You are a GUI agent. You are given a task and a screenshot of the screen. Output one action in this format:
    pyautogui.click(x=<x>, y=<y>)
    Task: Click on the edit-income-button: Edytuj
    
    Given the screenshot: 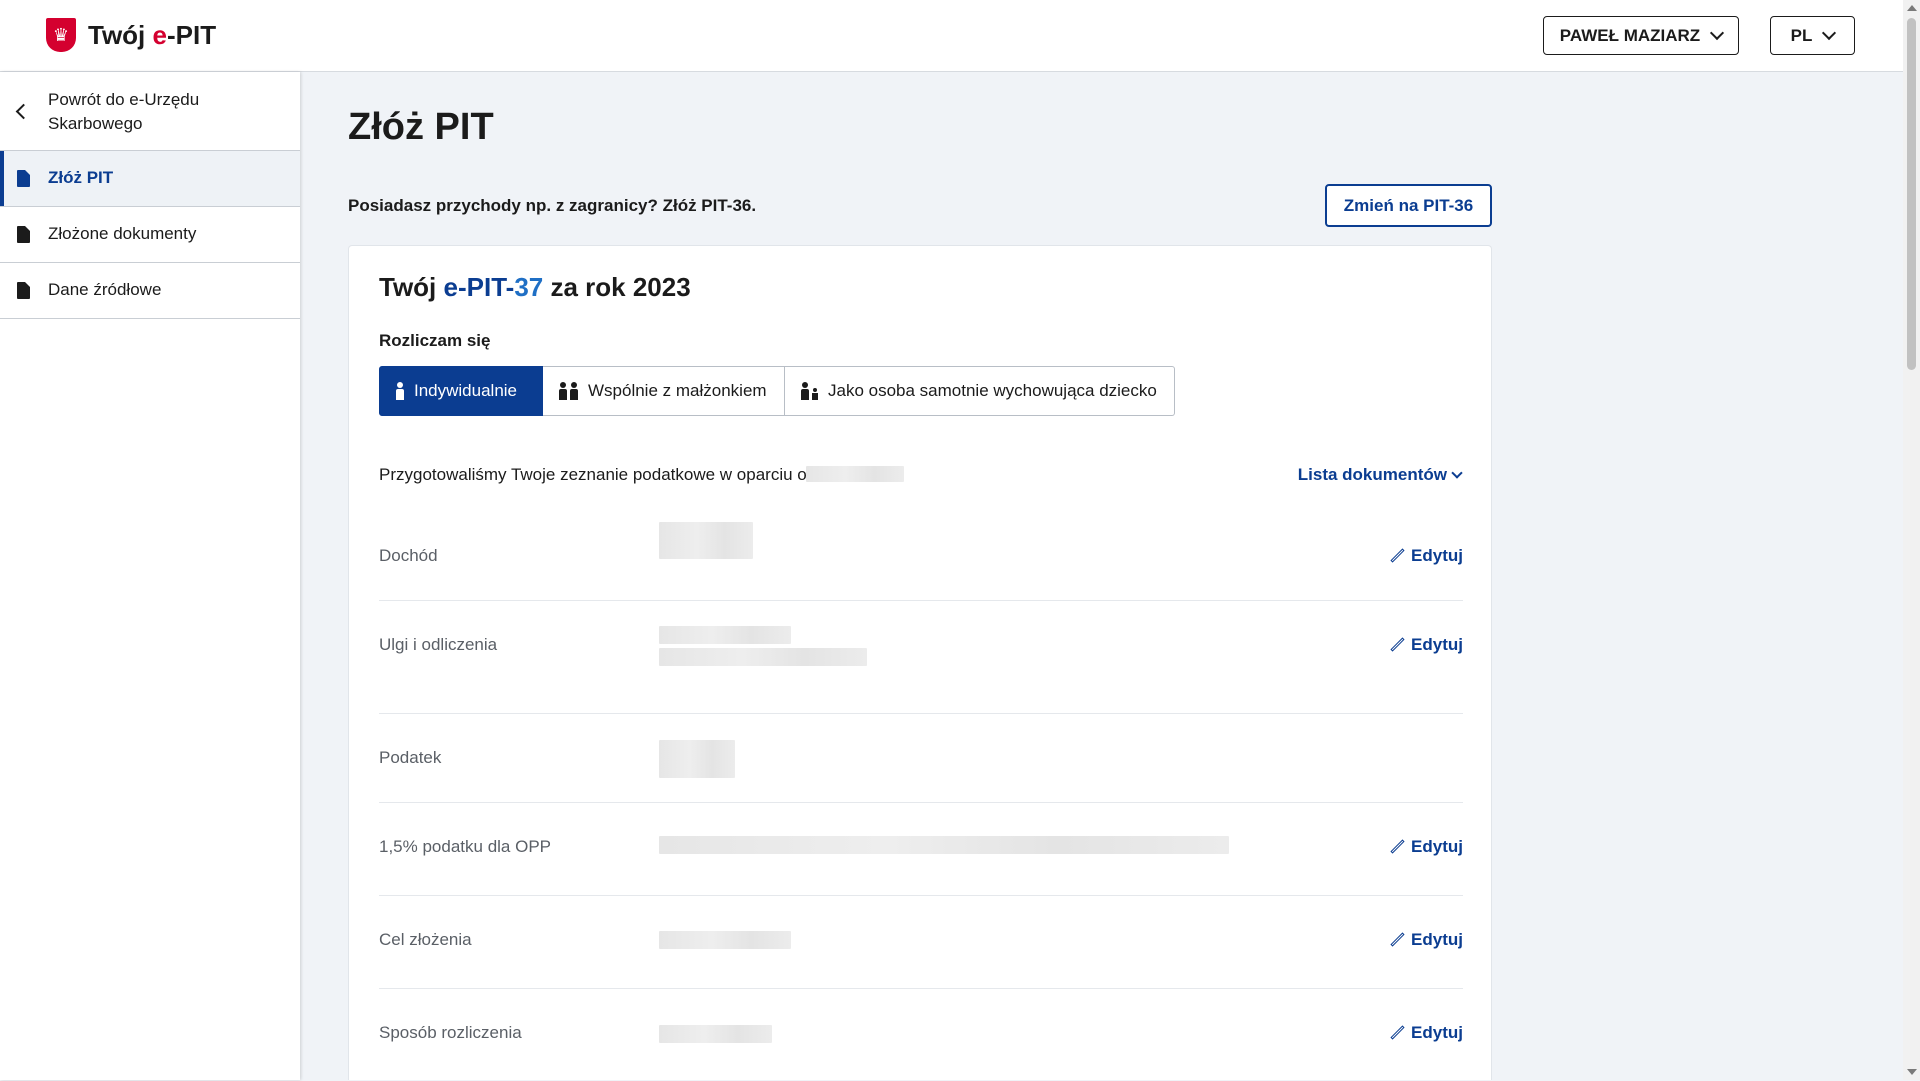 What is the action you would take?
    pyautogui.click(x=1426, y=556)
    